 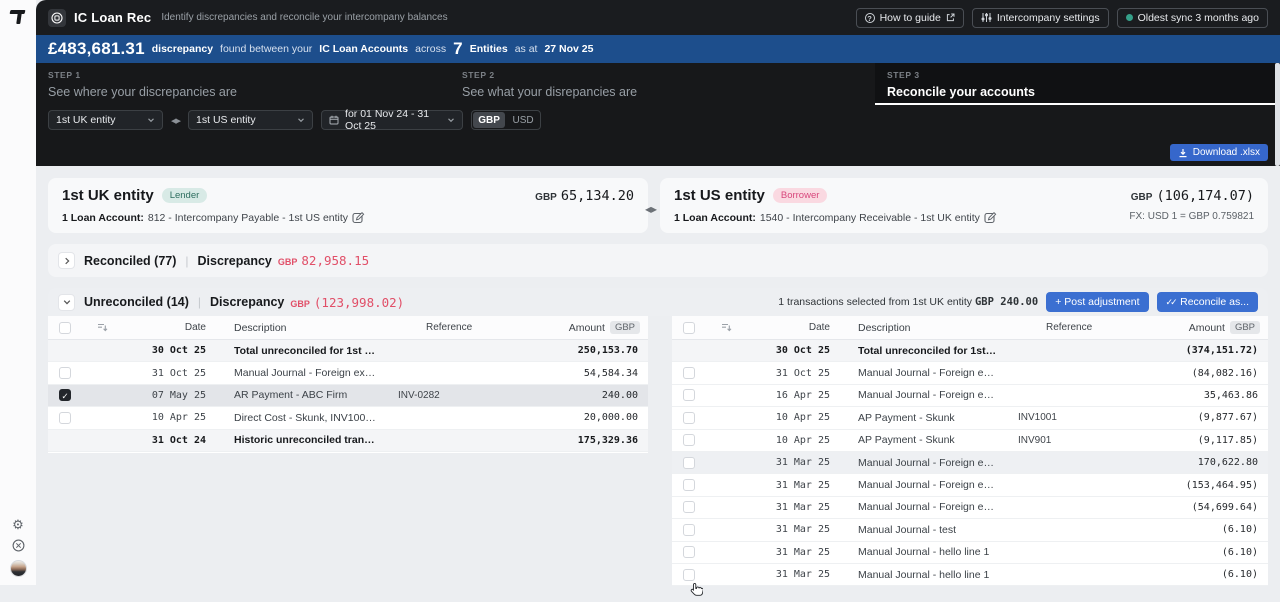 What do you see at coordinates (130, 260) in the screenshot?
I see `reconciled-title: Reconciled (77)` at bounding box center [130, 260].